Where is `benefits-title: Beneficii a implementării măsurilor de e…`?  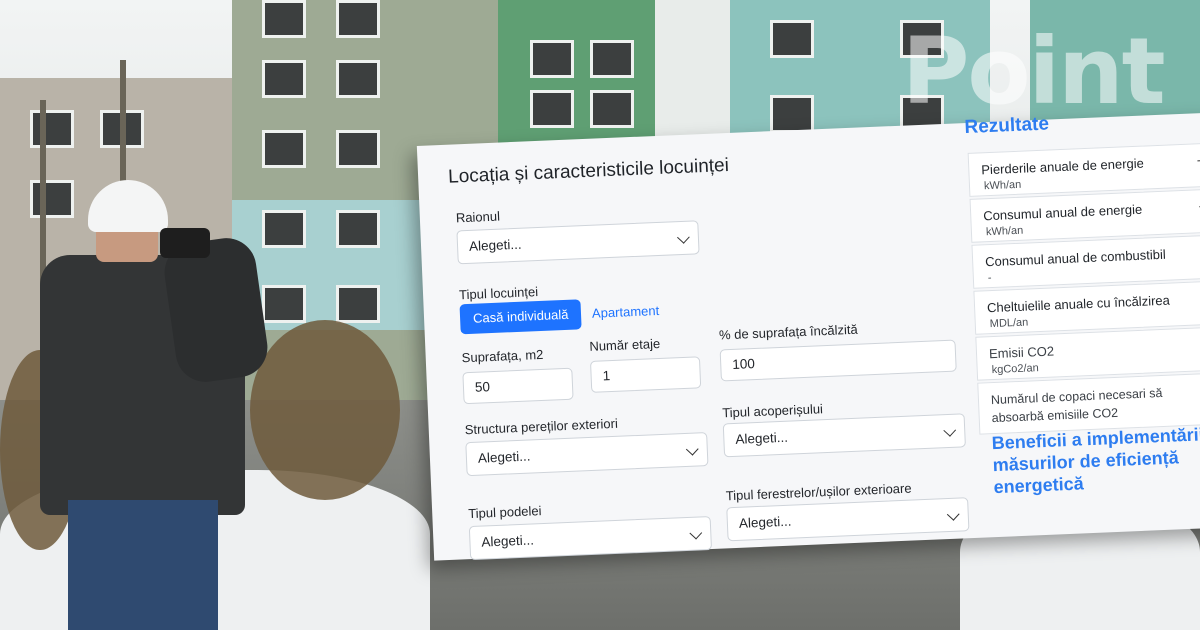 benefits-title: Beneficii a implementării măsurilor de e… is located at coordinates (1095, 461).